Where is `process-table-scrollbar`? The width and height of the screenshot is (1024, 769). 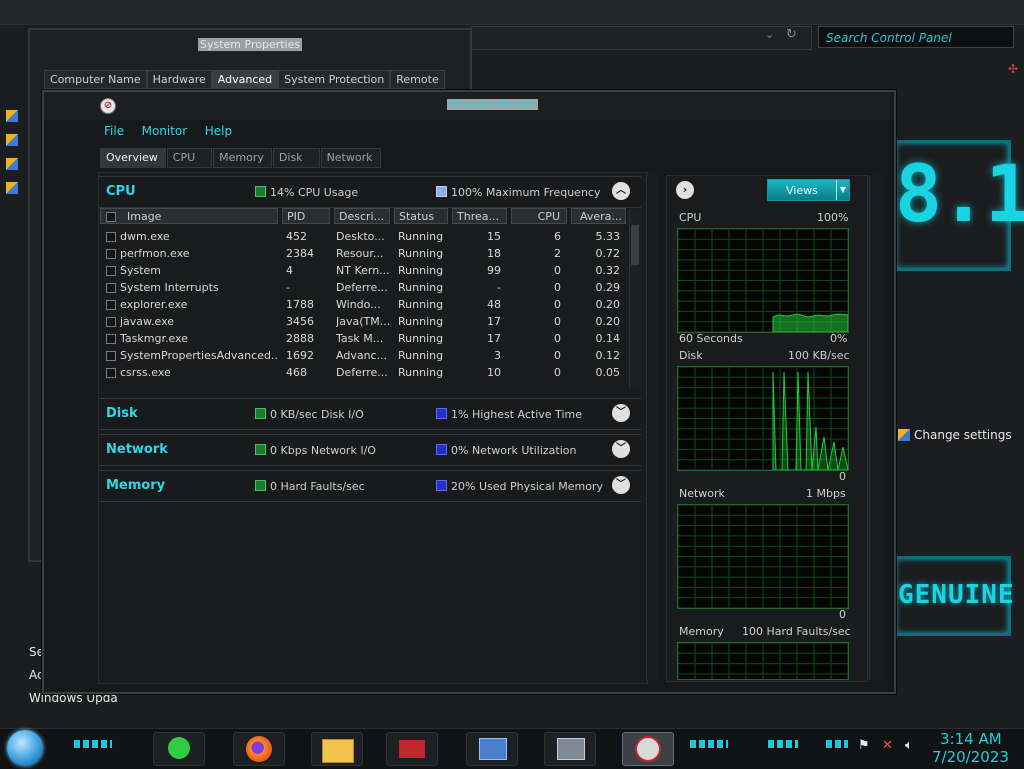 process-table-scrollbar is located at coordinates (635, 299).